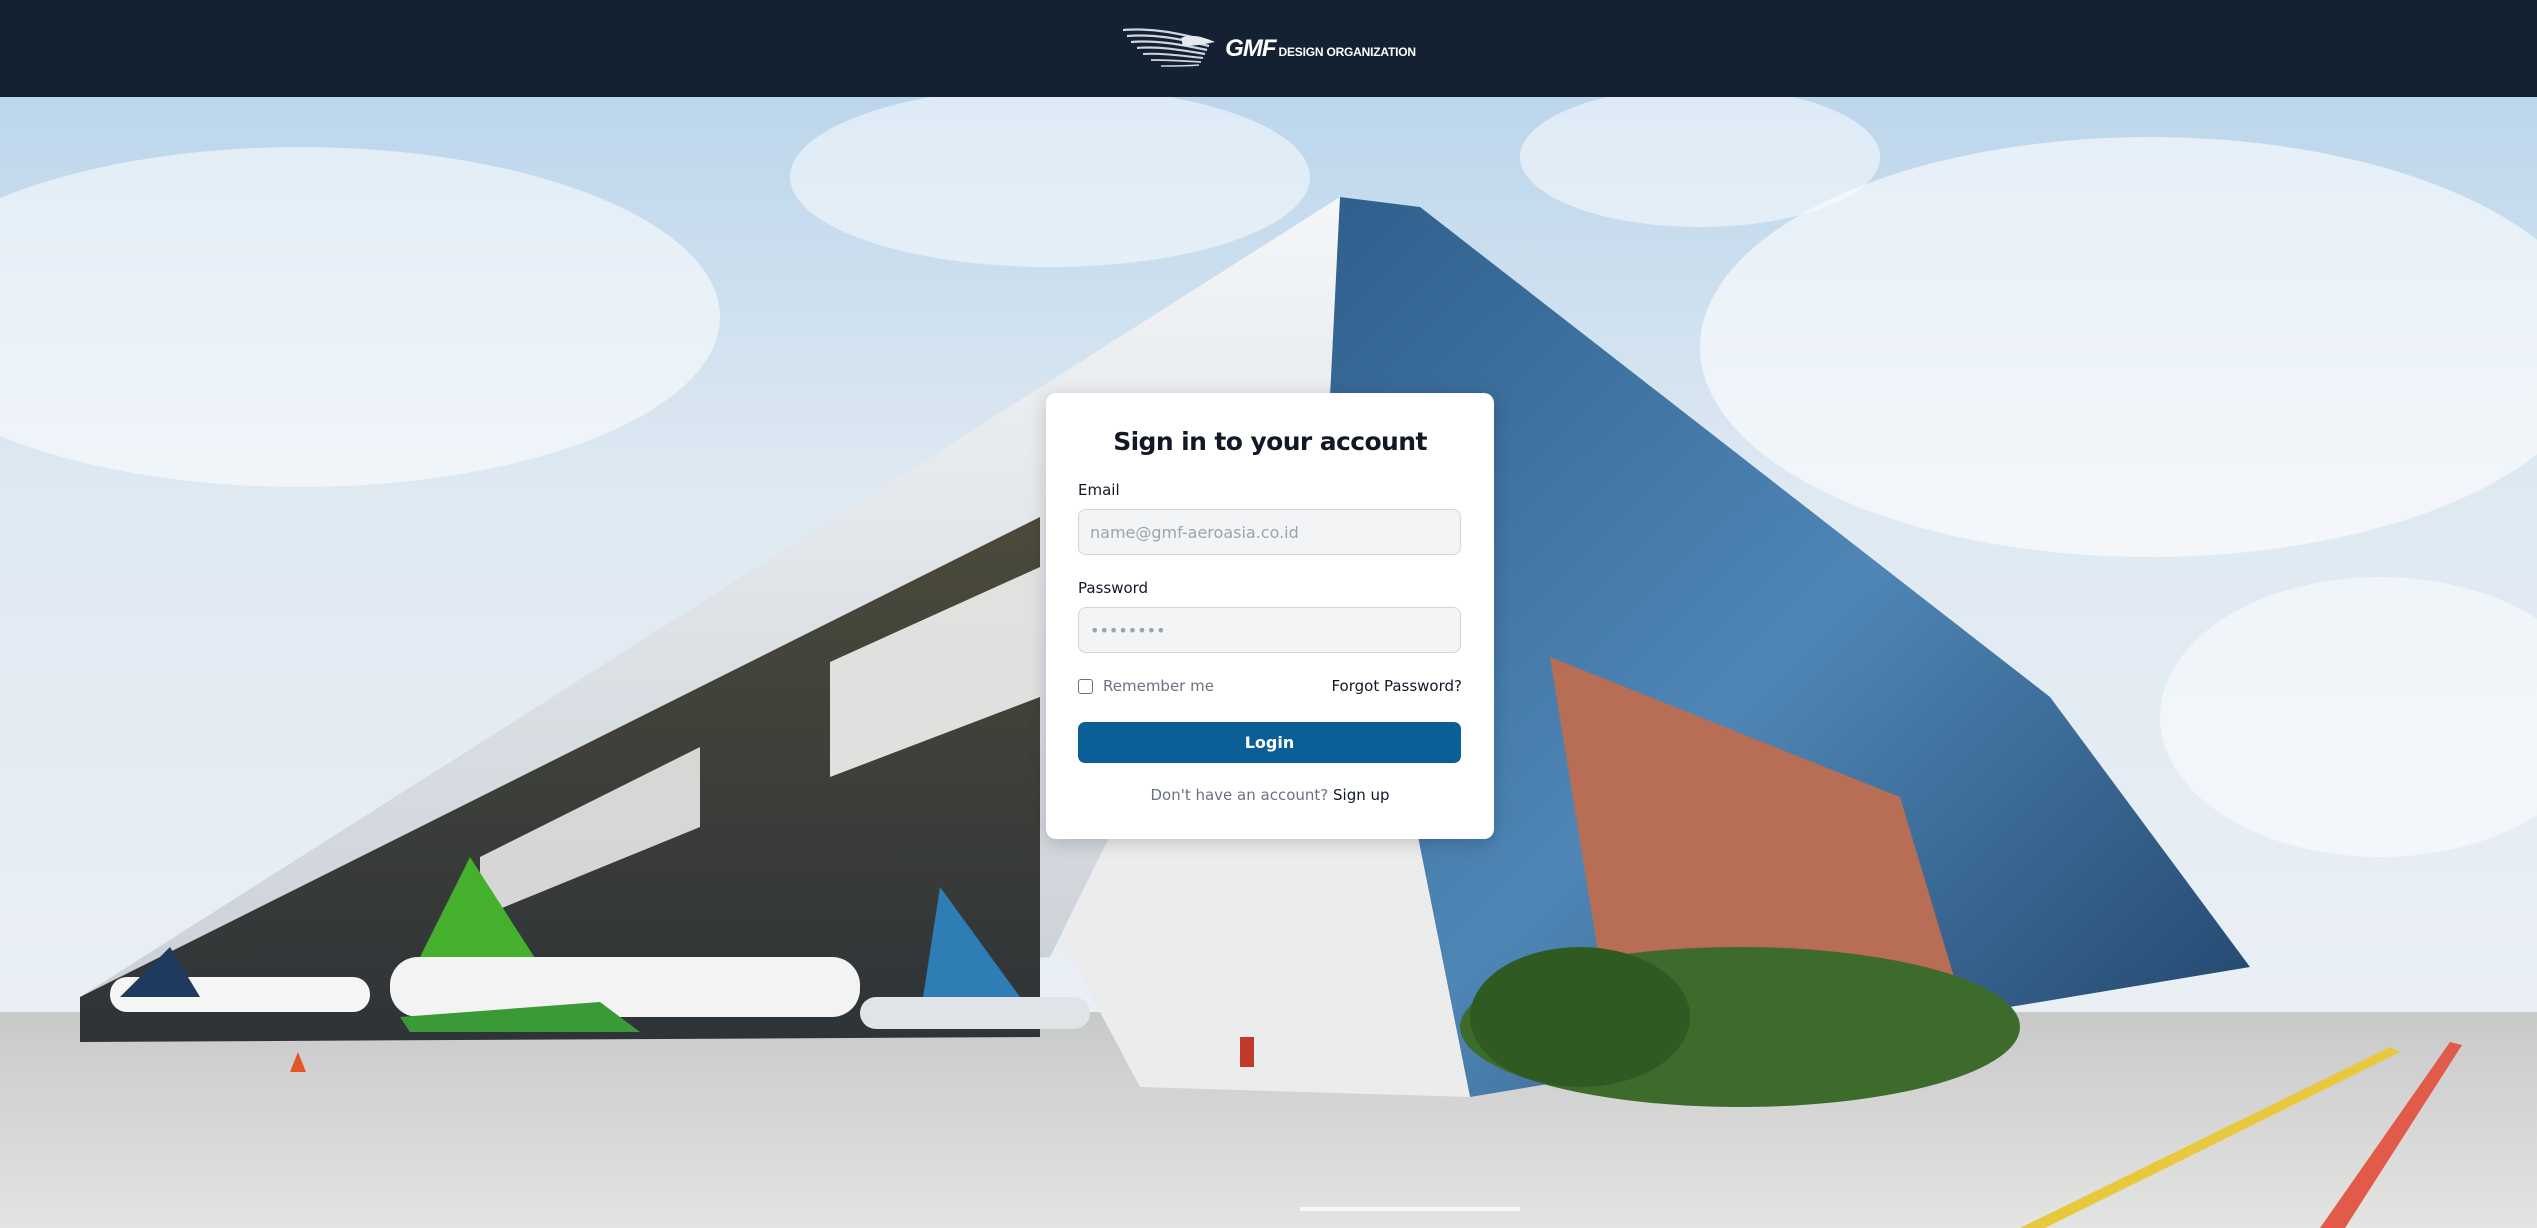  I want to click on signup-prompt: Don't have an account?, so click(1242, 795).